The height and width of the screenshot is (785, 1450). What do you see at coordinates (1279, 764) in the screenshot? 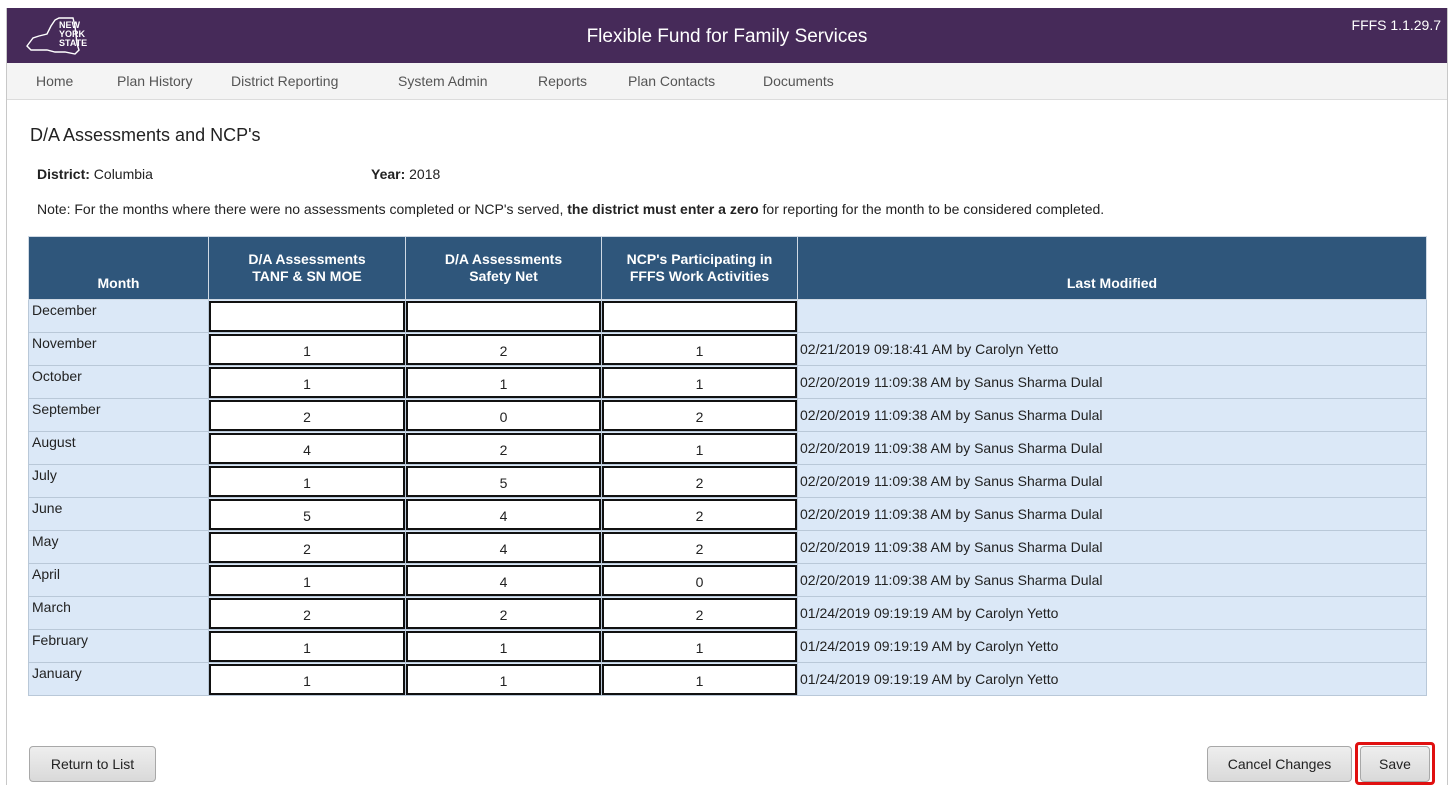
I see `cancel-changes-button: Cancel Changes` at bounding box center [1279, 764].